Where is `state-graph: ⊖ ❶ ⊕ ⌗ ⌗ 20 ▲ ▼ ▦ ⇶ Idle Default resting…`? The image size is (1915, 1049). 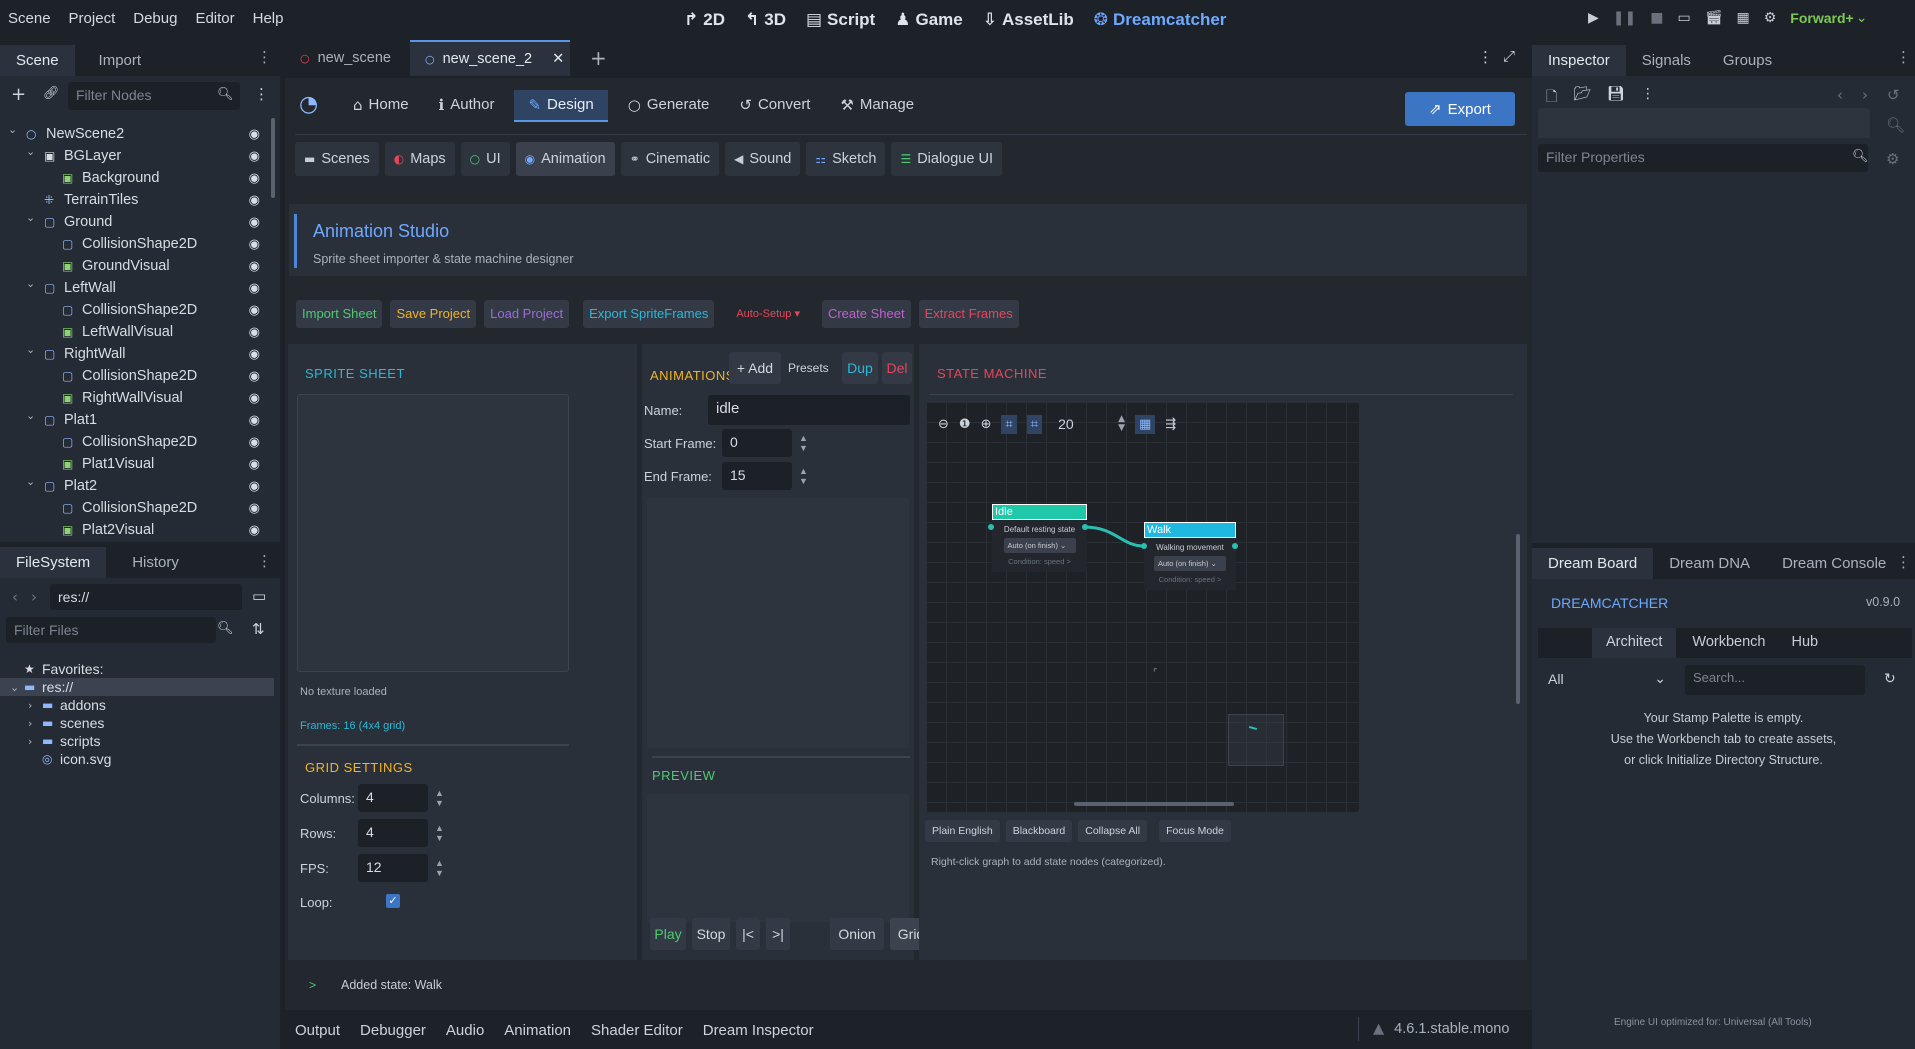
state-graph: ⊖ ❶ ⊕ ⌗ ⌗ 20 ▲ ▼ ▦ ⇶ Idle Default resting… is located at coordinates (1142, 607).